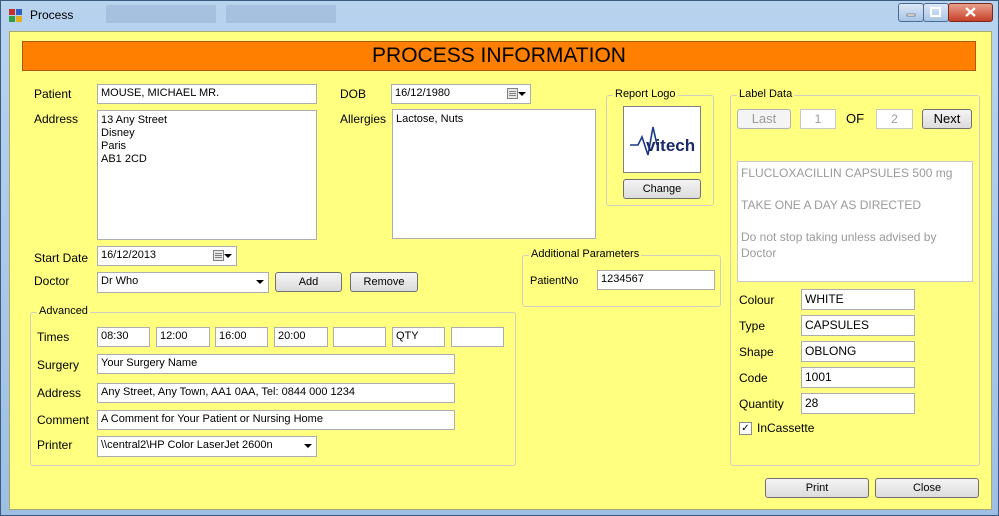  What do you see at coordinates (183, 337) in the screenshot?
I see `time-field-2: 12:00` at bounding box center [183, 337].